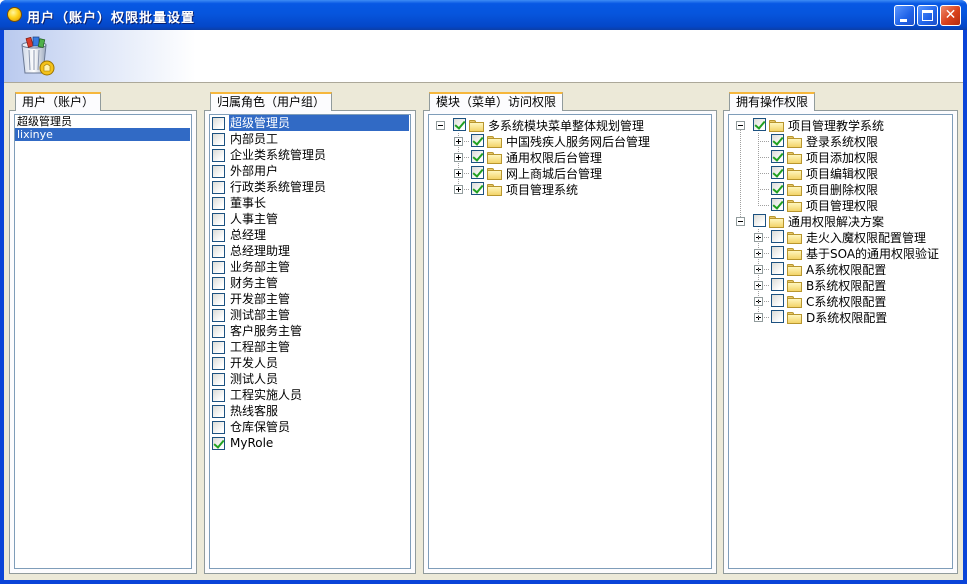 The height and width of the screenshot is (584, 967). What do you see at coordinates (310, 171) in the screenshot?
I see `role-item: 外部用户` at bounding box center [310, 171].